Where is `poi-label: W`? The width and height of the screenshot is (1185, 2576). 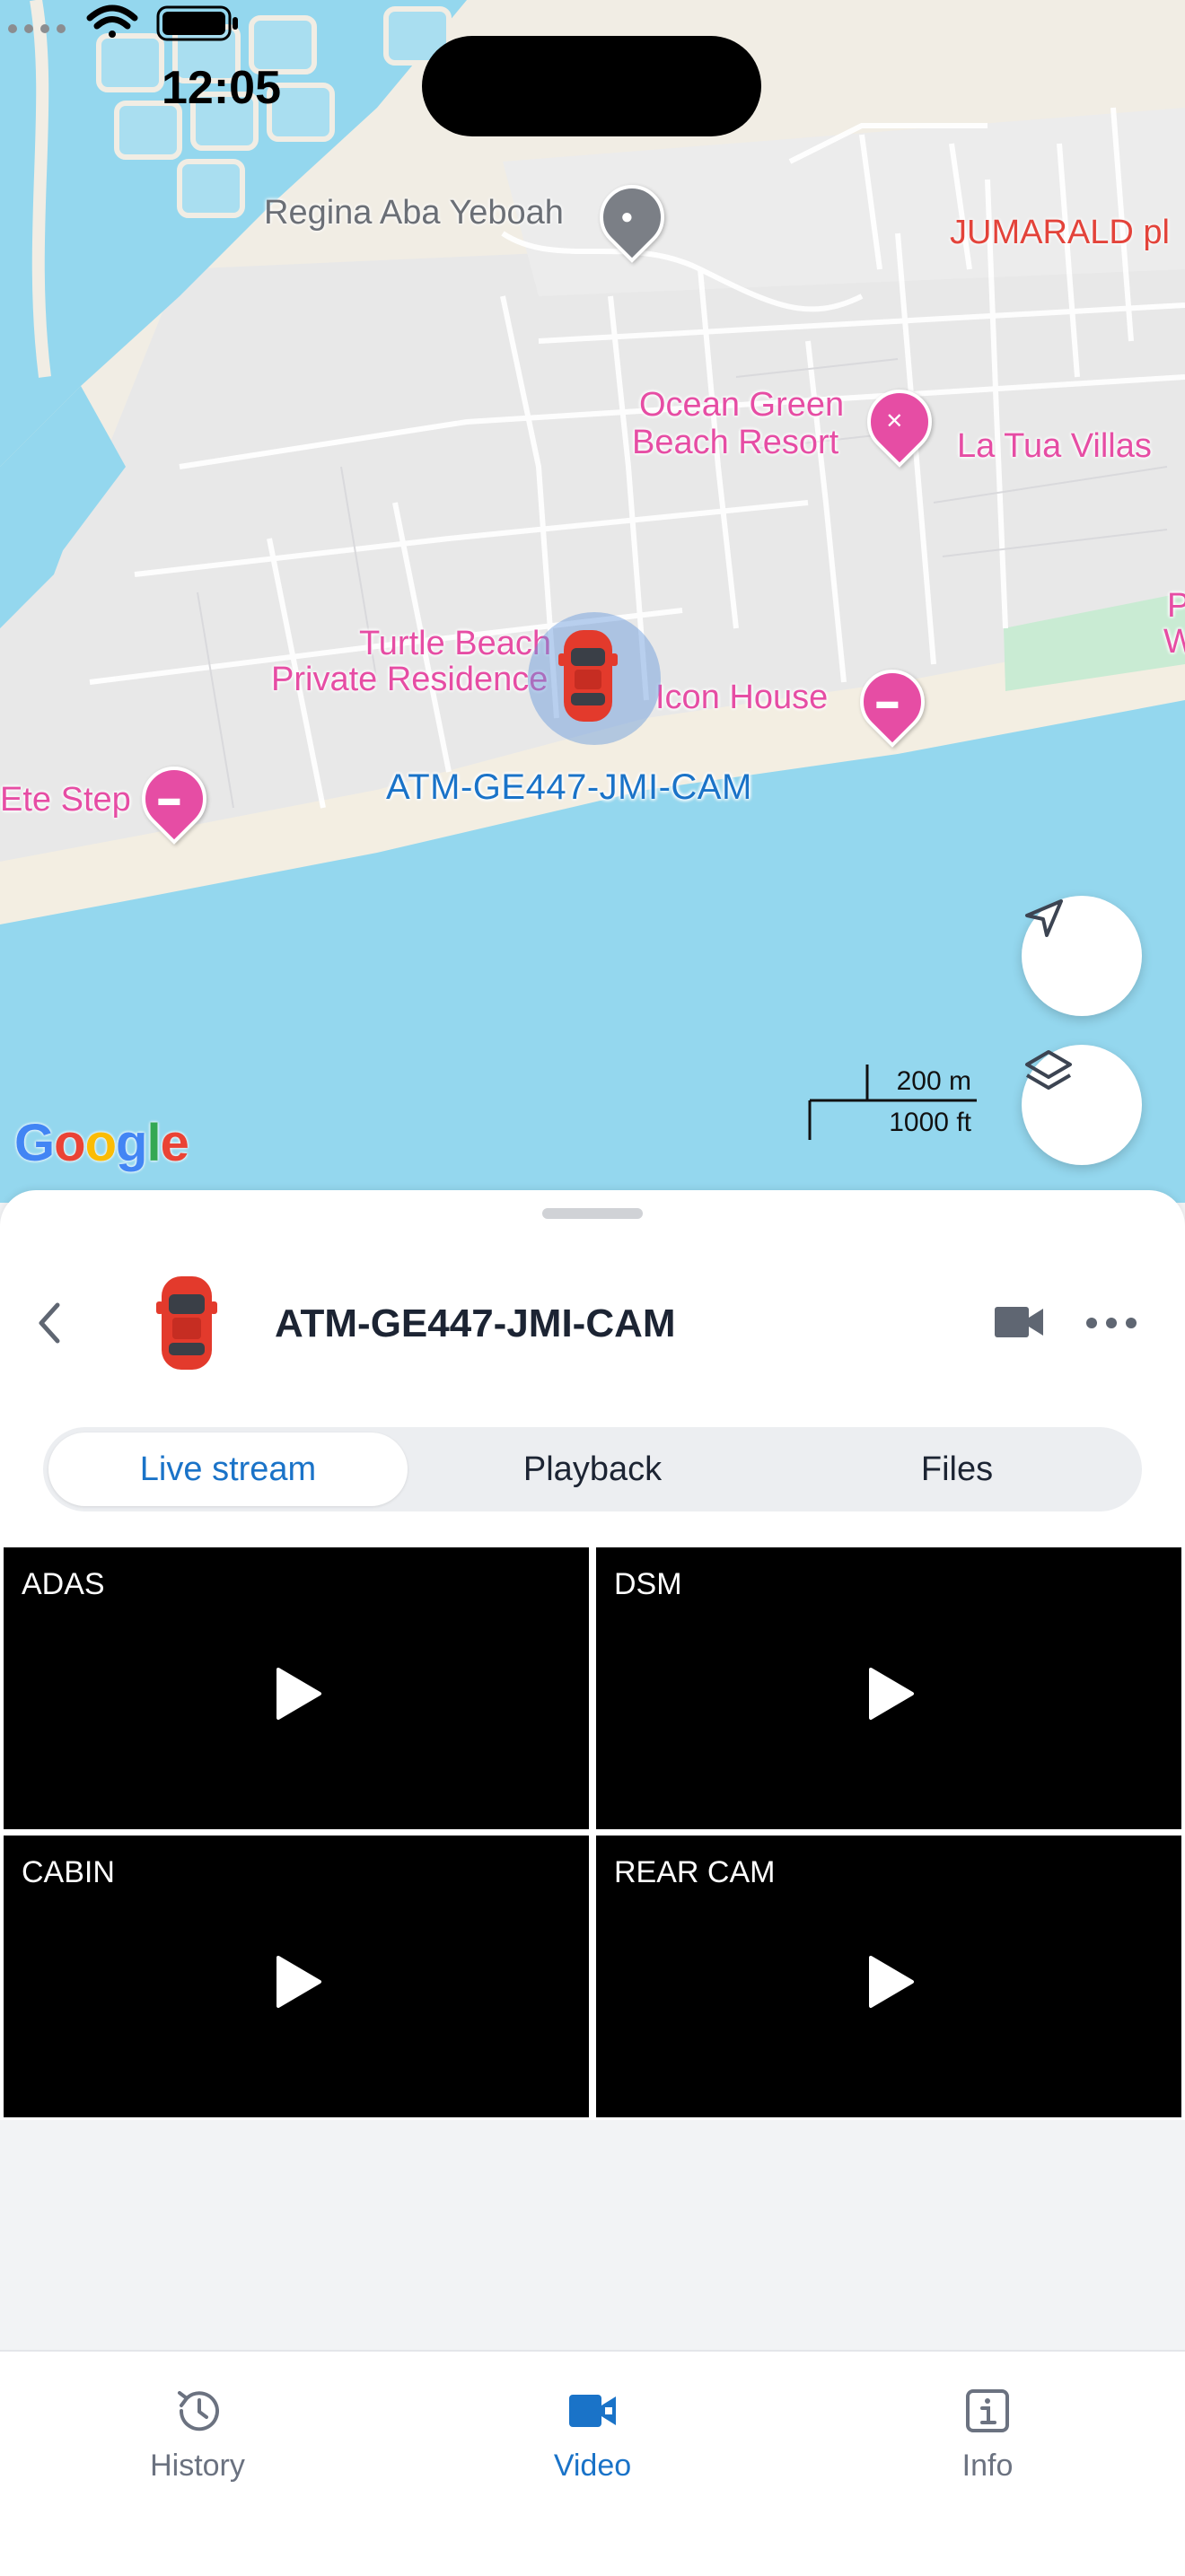 poi-label: W is located at coordinates (1174, 642).